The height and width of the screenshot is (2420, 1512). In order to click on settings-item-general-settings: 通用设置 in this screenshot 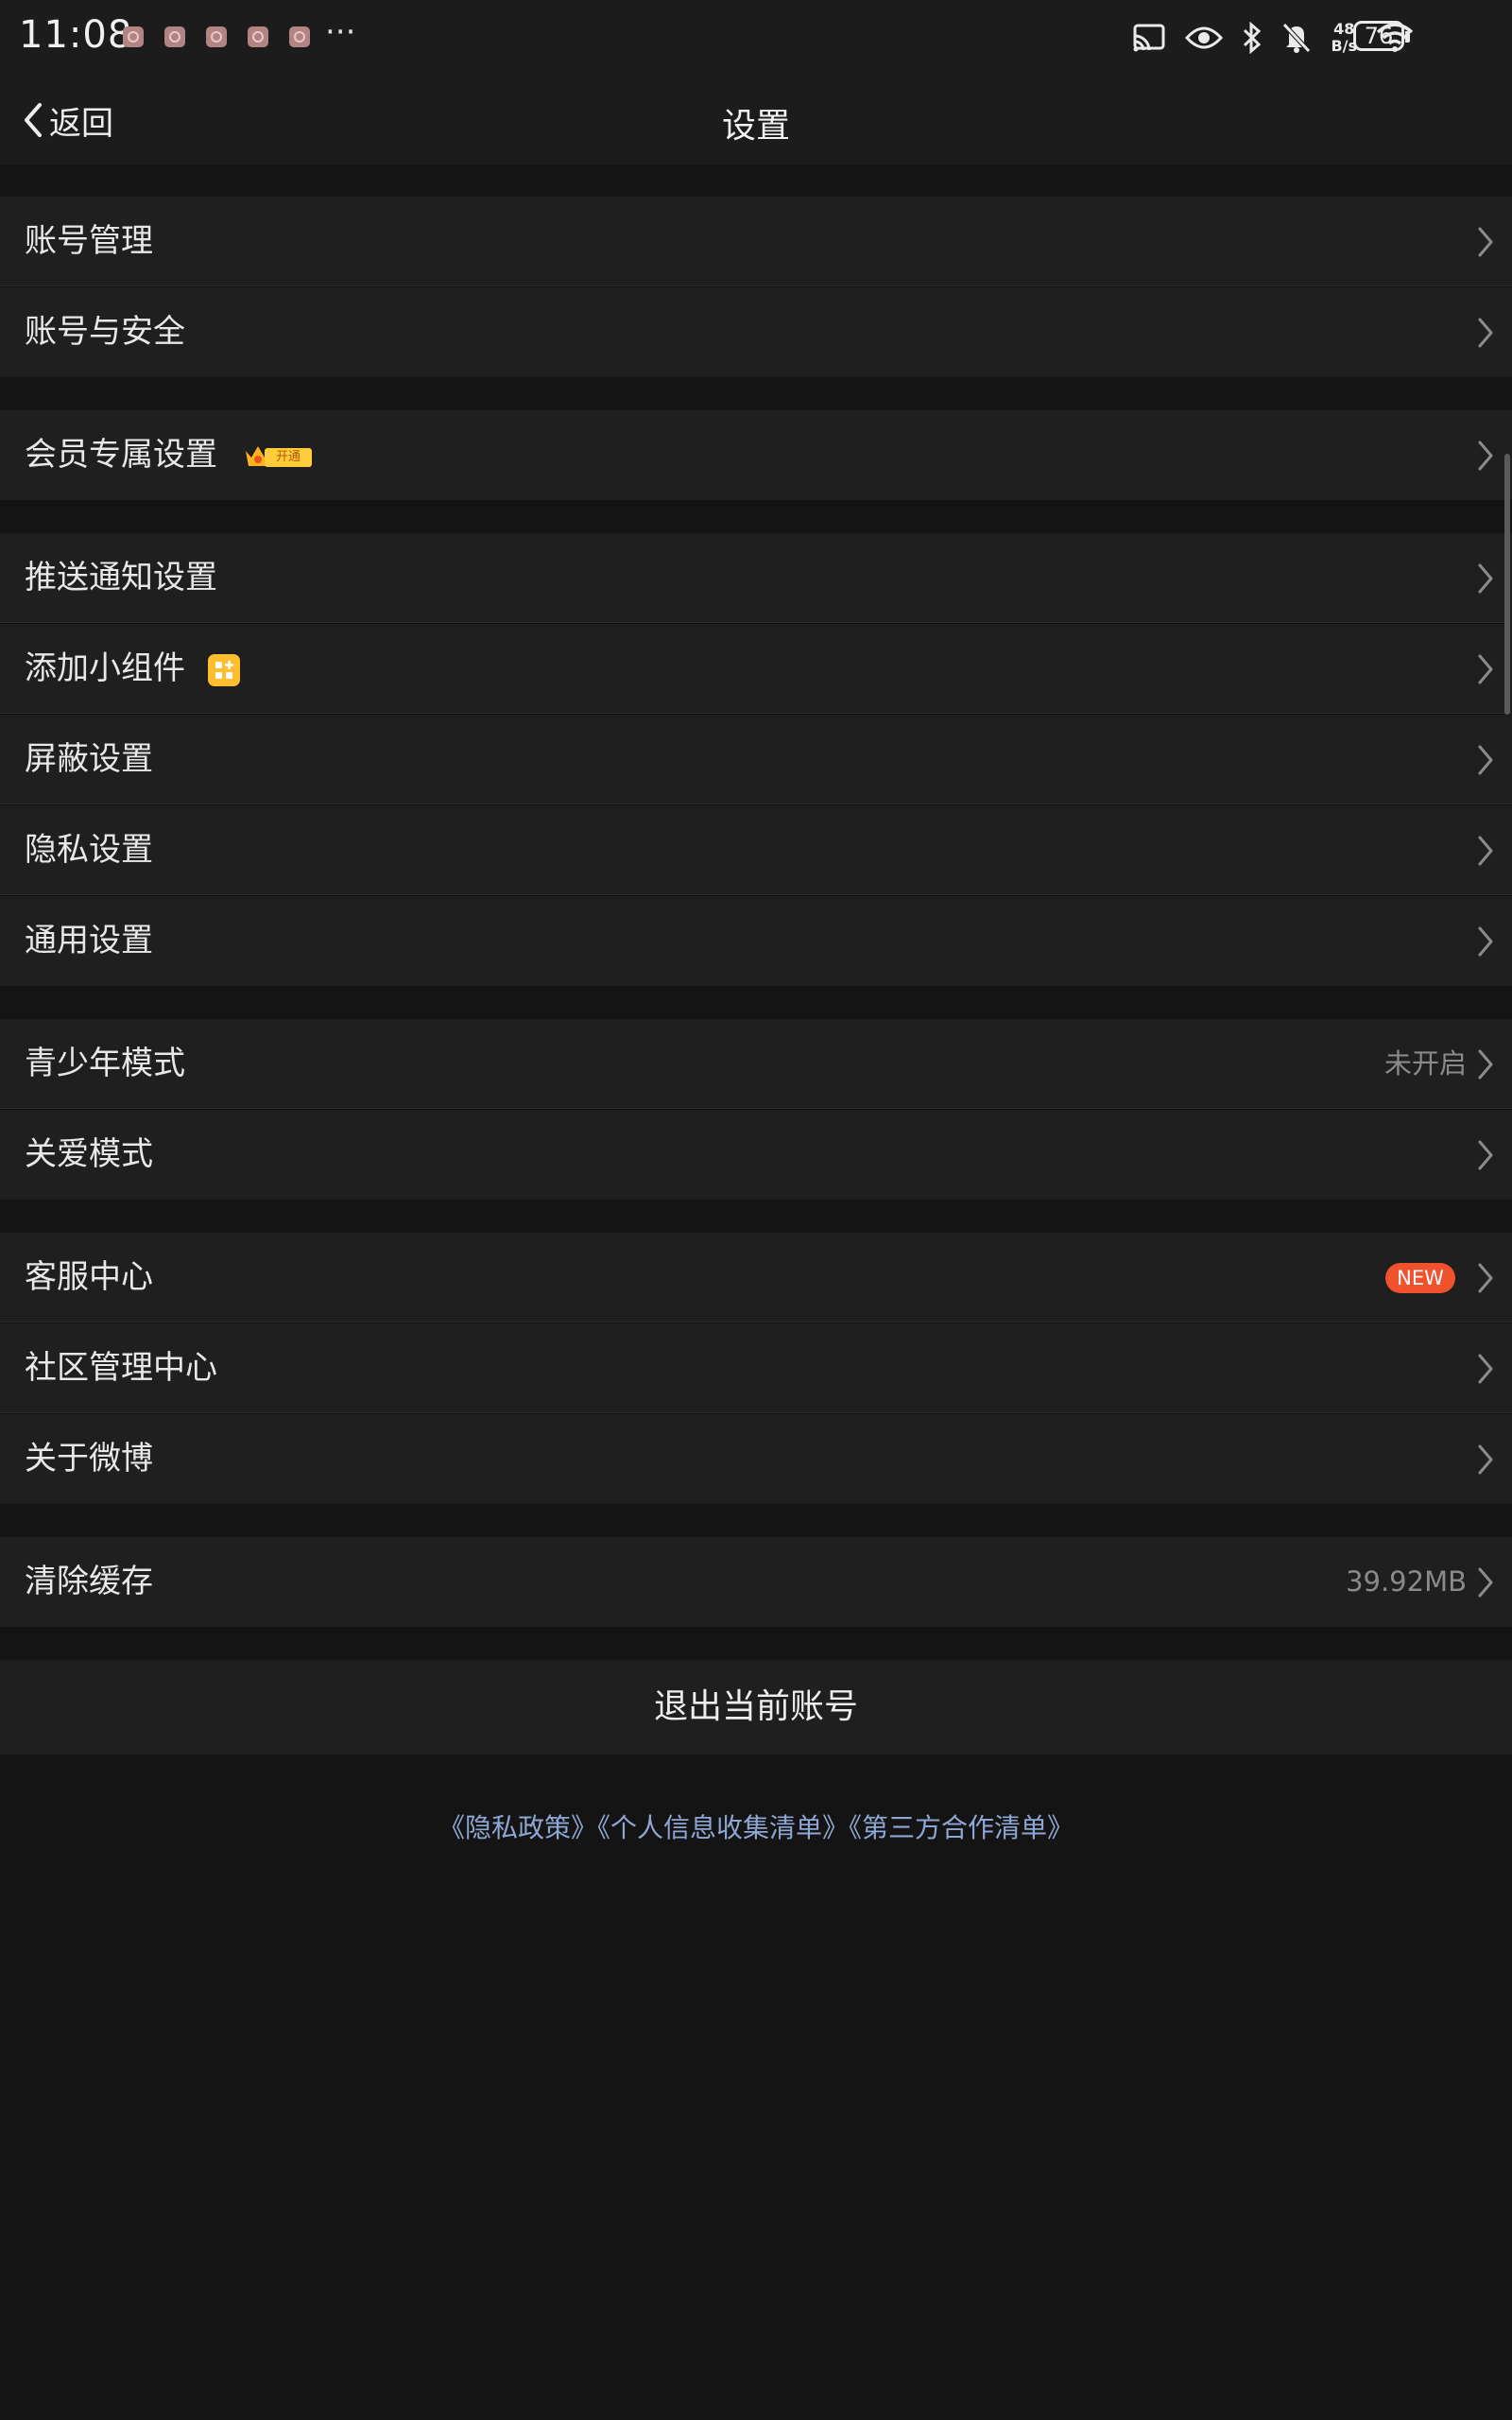, I will do `click(756, 941)`.